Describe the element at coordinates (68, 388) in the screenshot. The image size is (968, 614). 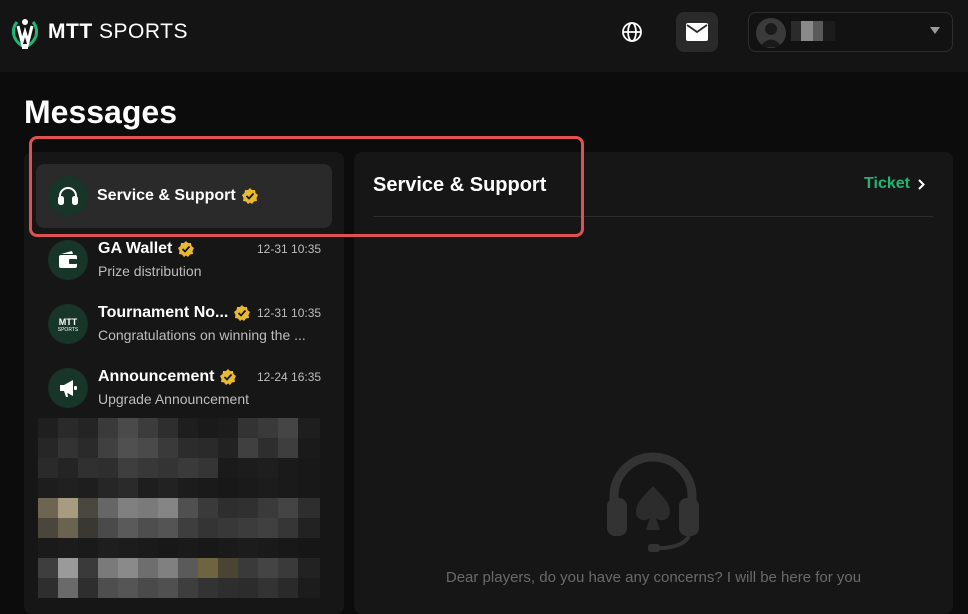
I see `megaphone-icon` at that location.